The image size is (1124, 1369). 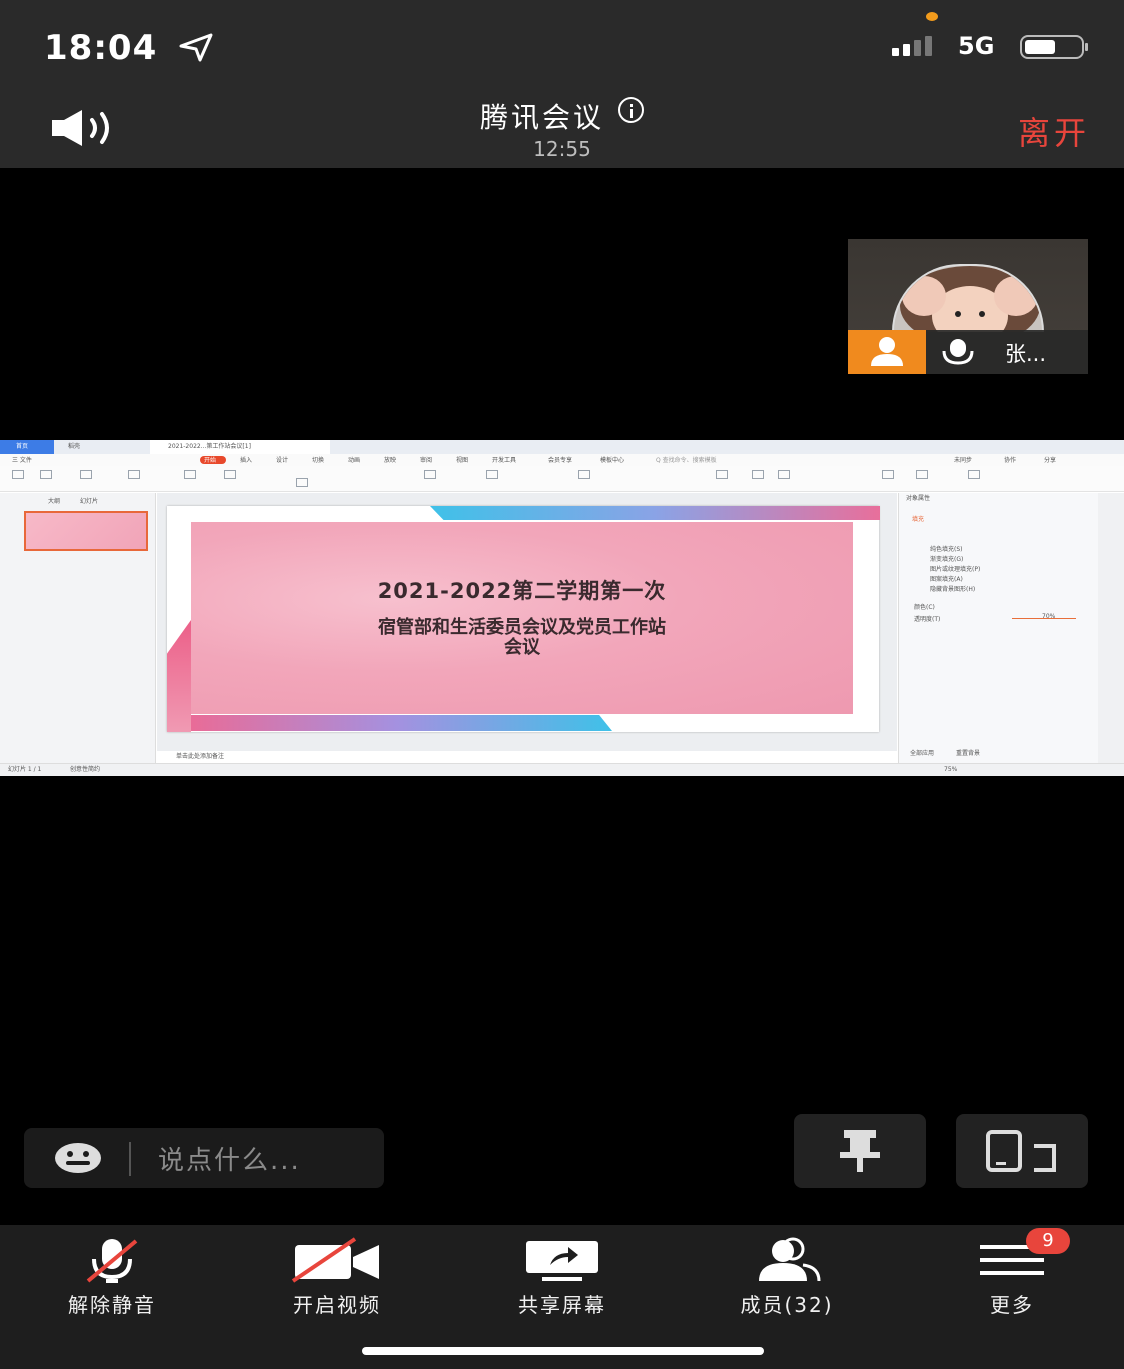 What do you see at coordinates (246, 461) in the screenshot?
I see `menu-insert: 插入` at bounding box center [246, 461].